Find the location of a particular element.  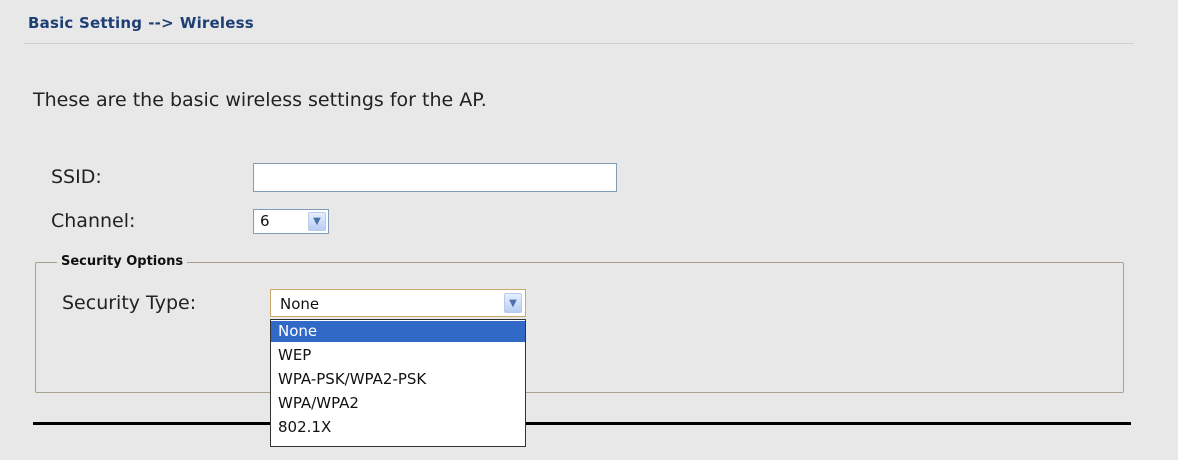

dropdown-option-802-1x: 802.1X is located at coordinates (398, 427).